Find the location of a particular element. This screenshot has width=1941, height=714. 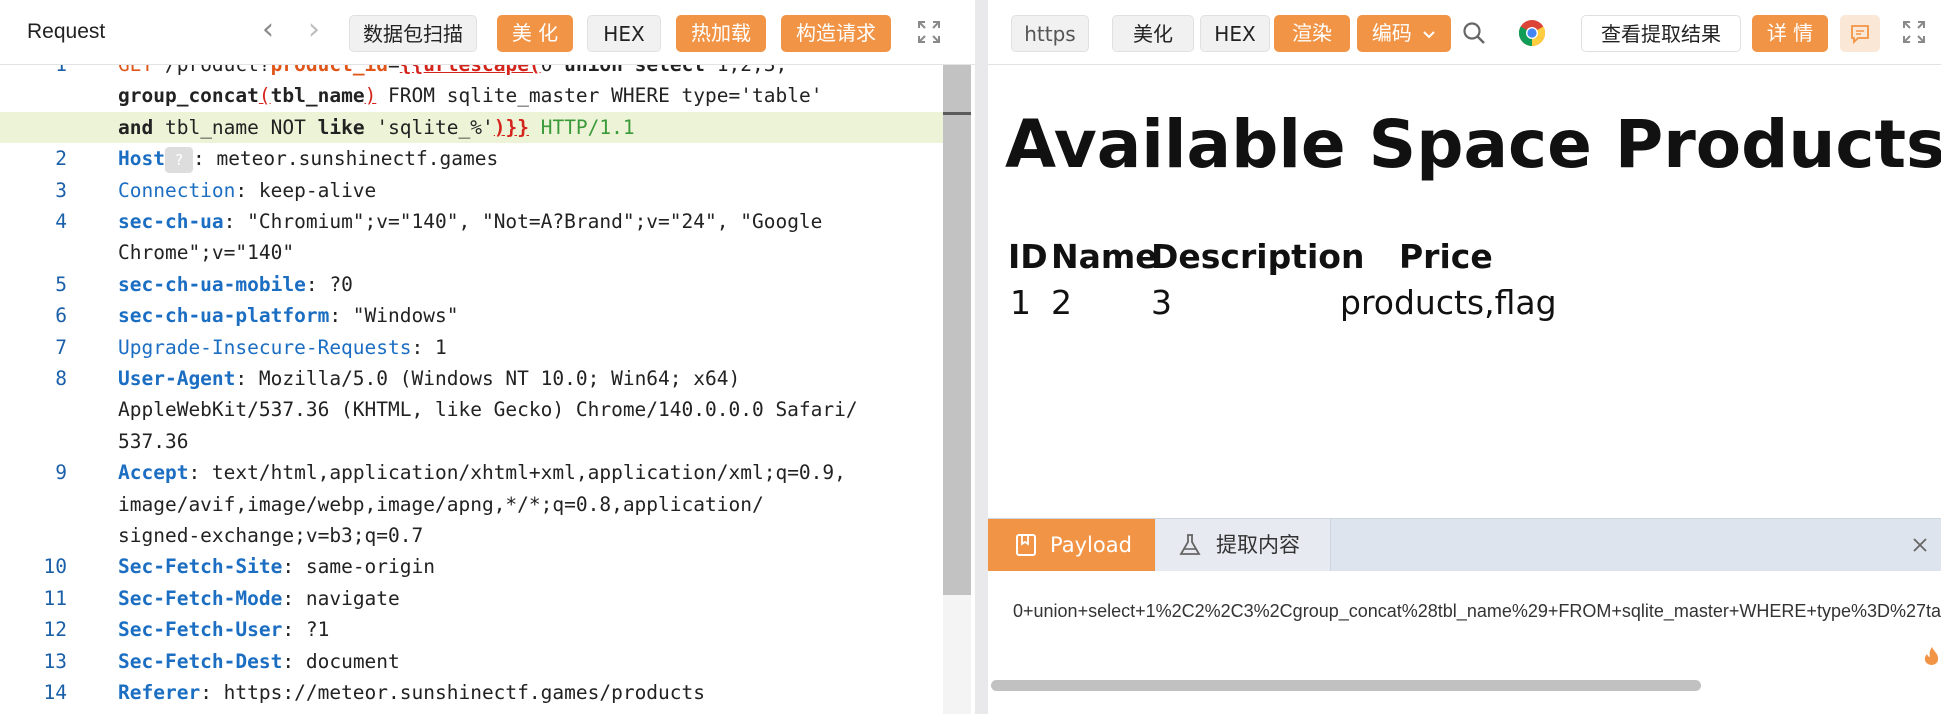

code-token: GET is located at coordinates (135, 70).